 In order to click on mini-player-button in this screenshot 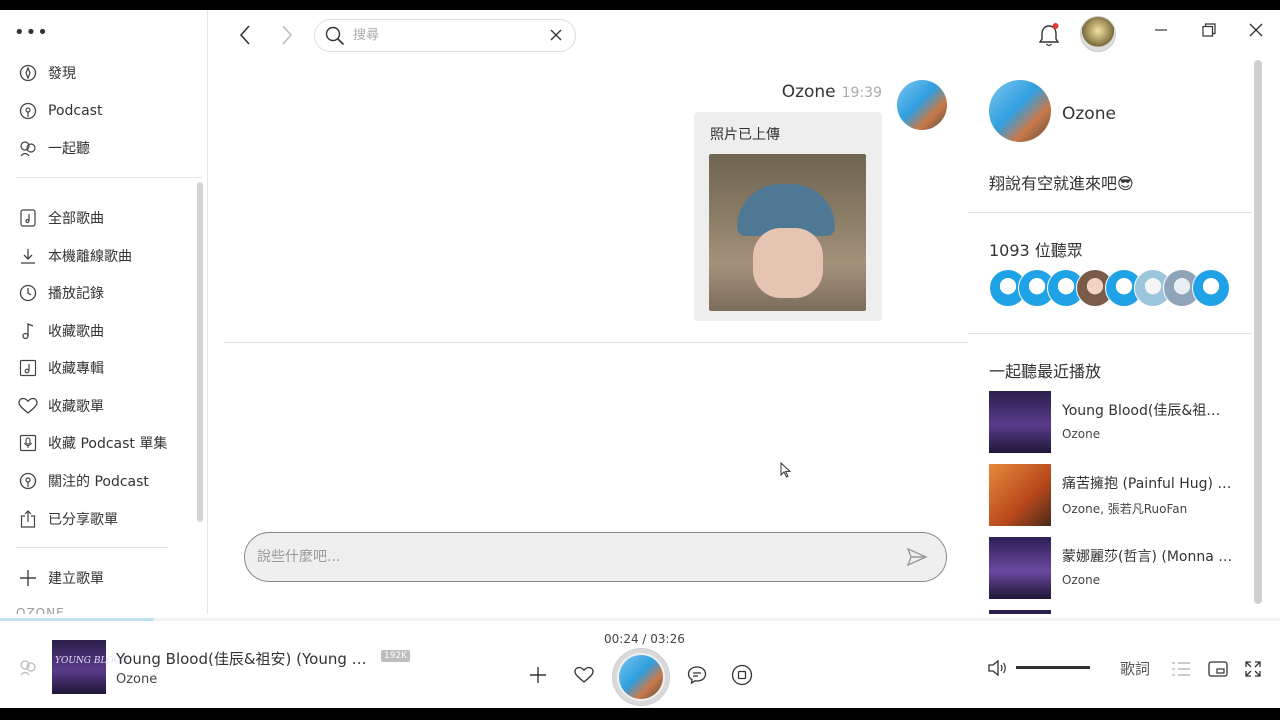, I will do `click(1218, 669)`.